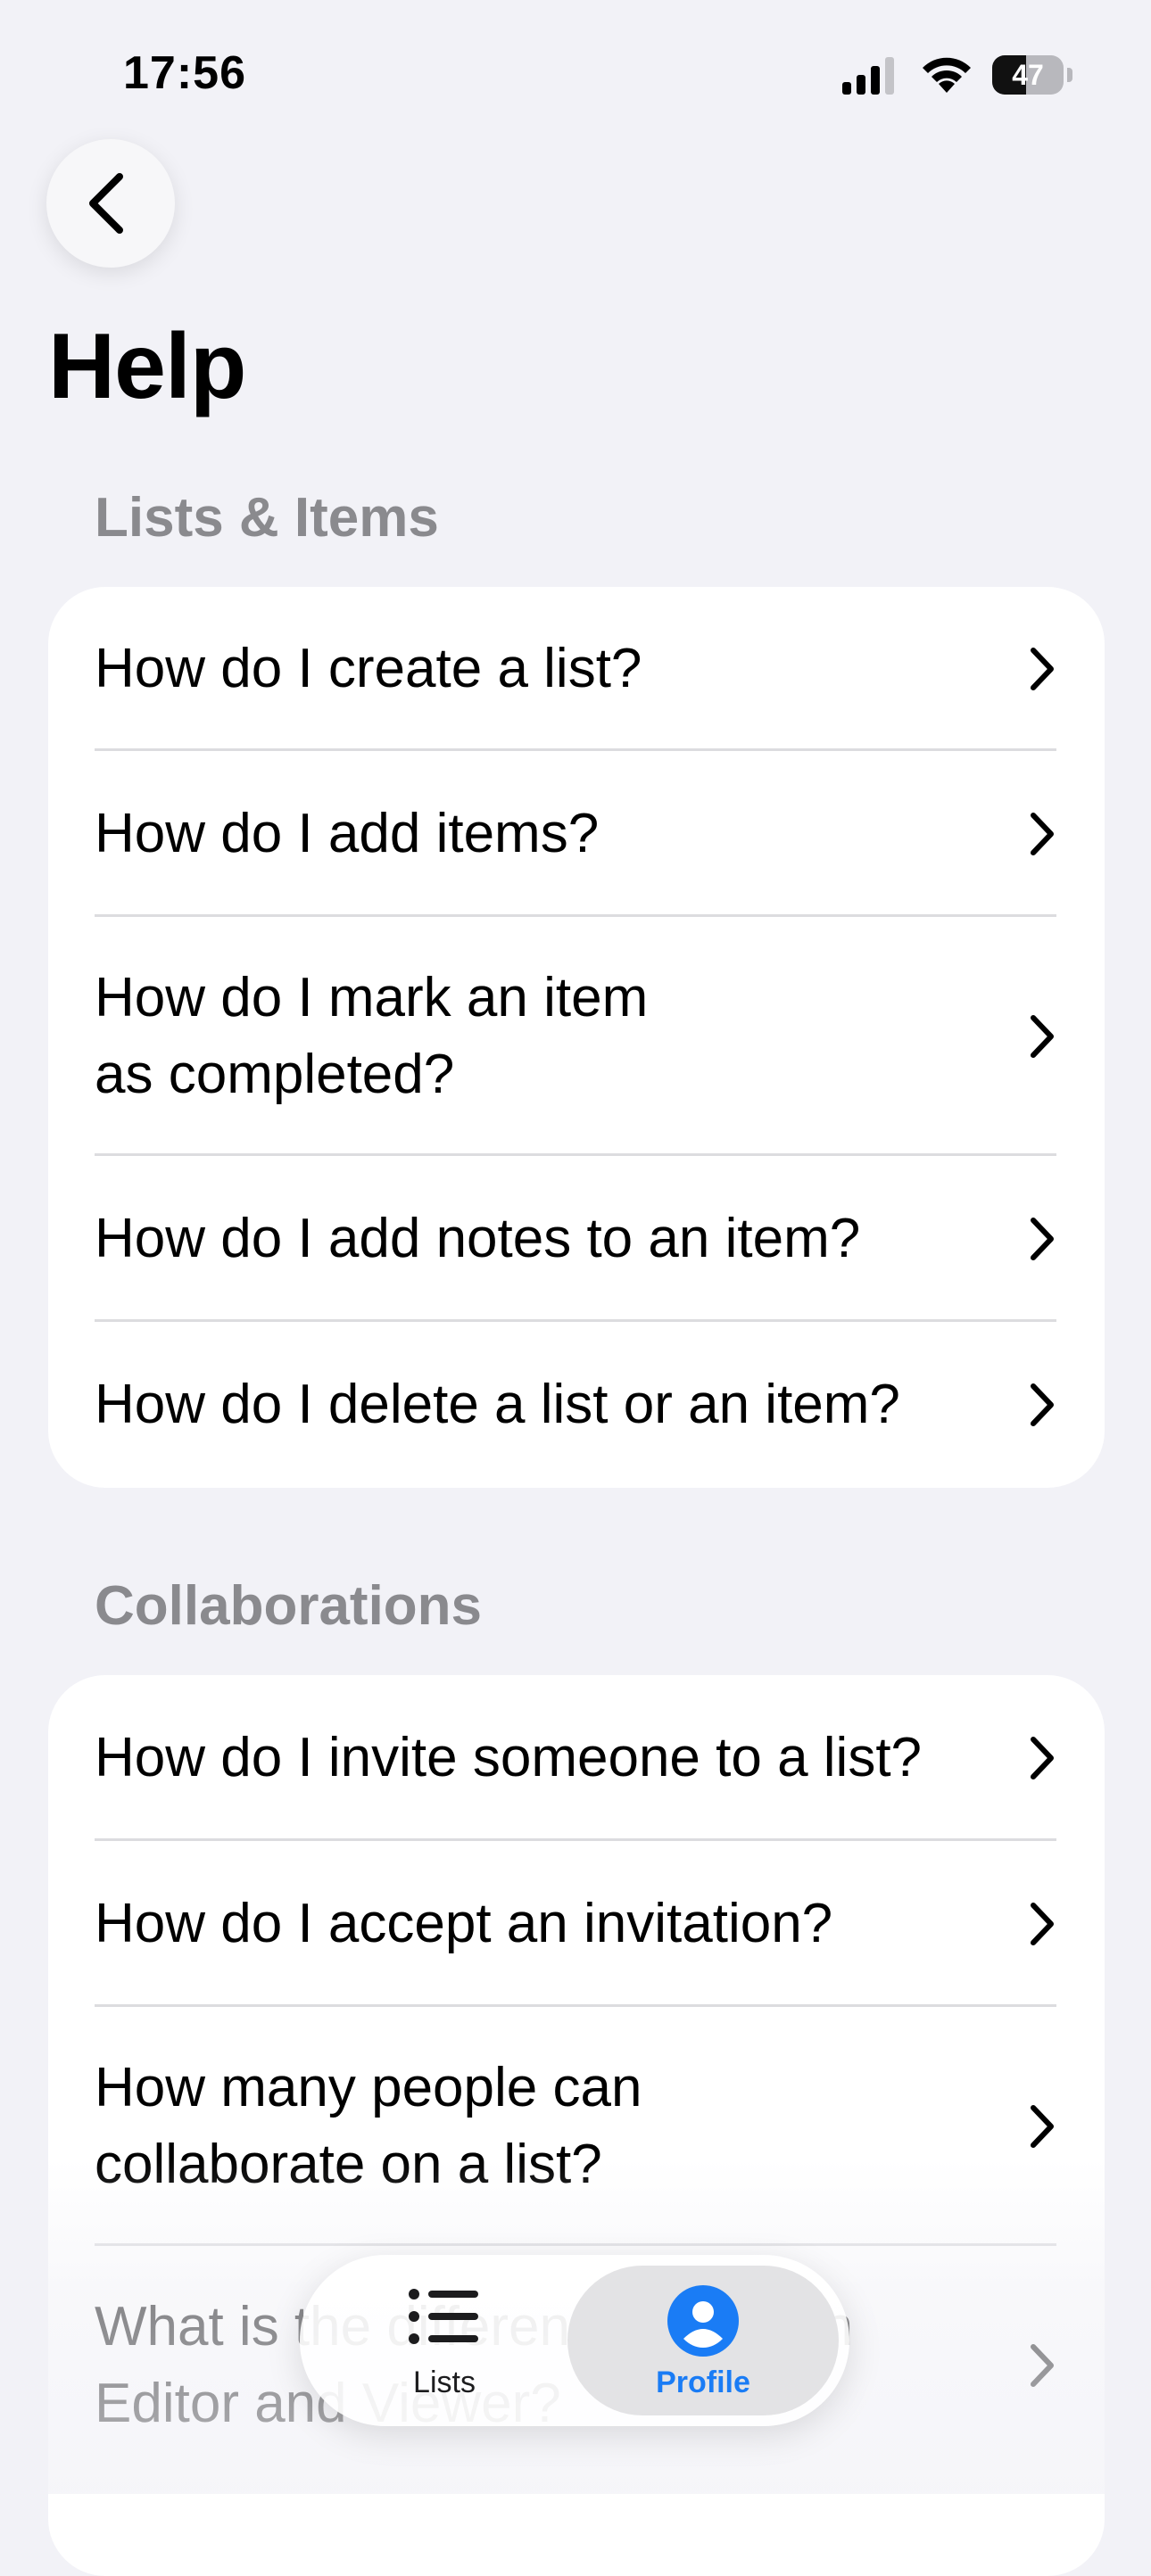  I want to click on help-row-add-items: How do I add items?, so click(577, 834).